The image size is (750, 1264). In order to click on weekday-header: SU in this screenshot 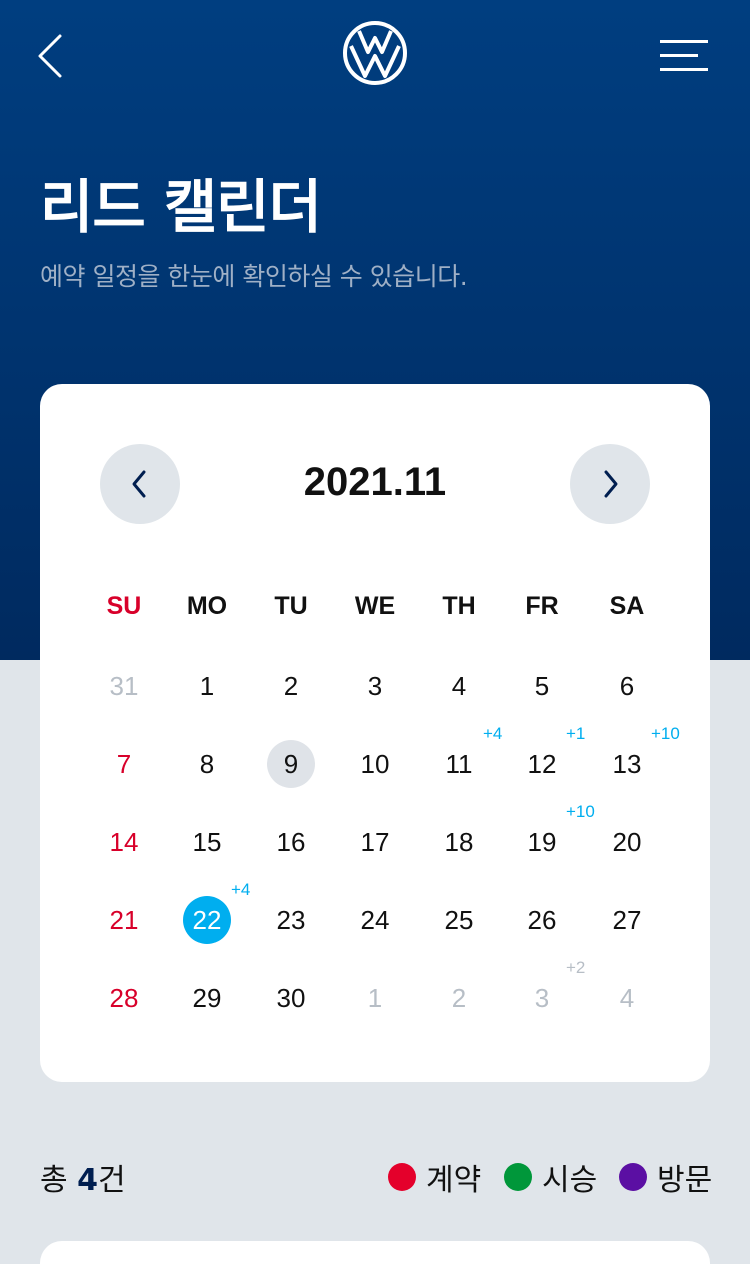, I will do `click(124, 606)`.